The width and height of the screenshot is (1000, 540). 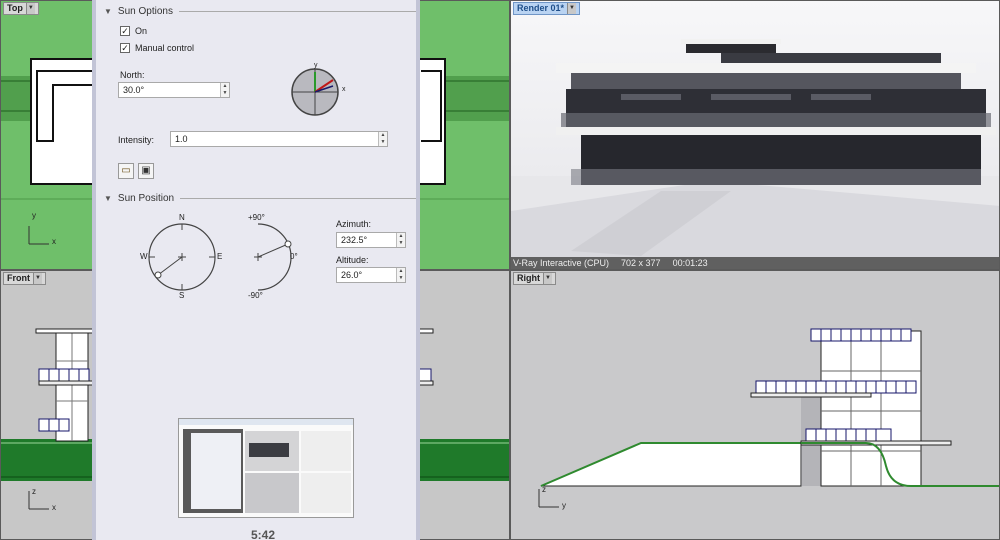 I want to click on manual-control-row: ✓ Manual control, so click(x=157, y=48).